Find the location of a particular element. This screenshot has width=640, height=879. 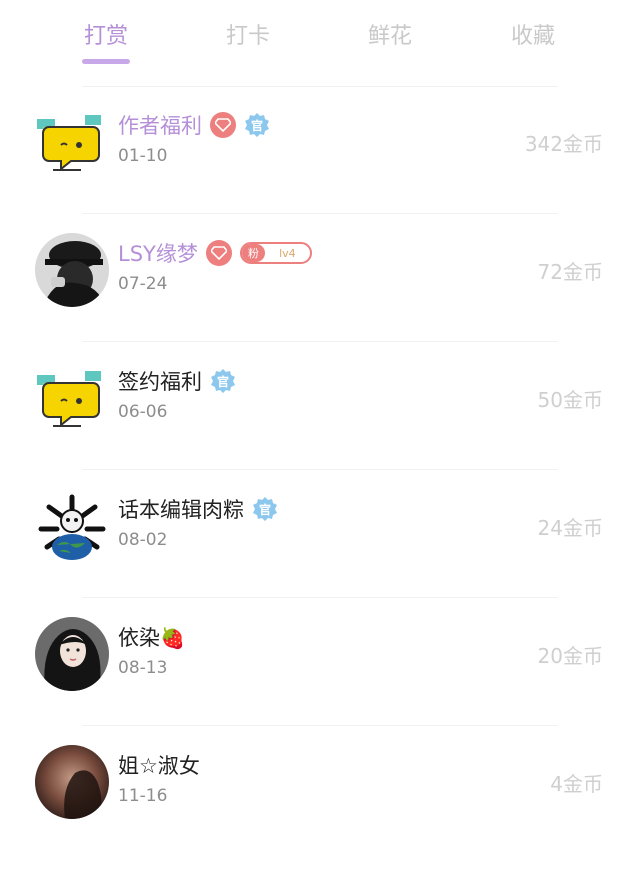

reward-amount: 342金币 is located at coordinates (563, 144).